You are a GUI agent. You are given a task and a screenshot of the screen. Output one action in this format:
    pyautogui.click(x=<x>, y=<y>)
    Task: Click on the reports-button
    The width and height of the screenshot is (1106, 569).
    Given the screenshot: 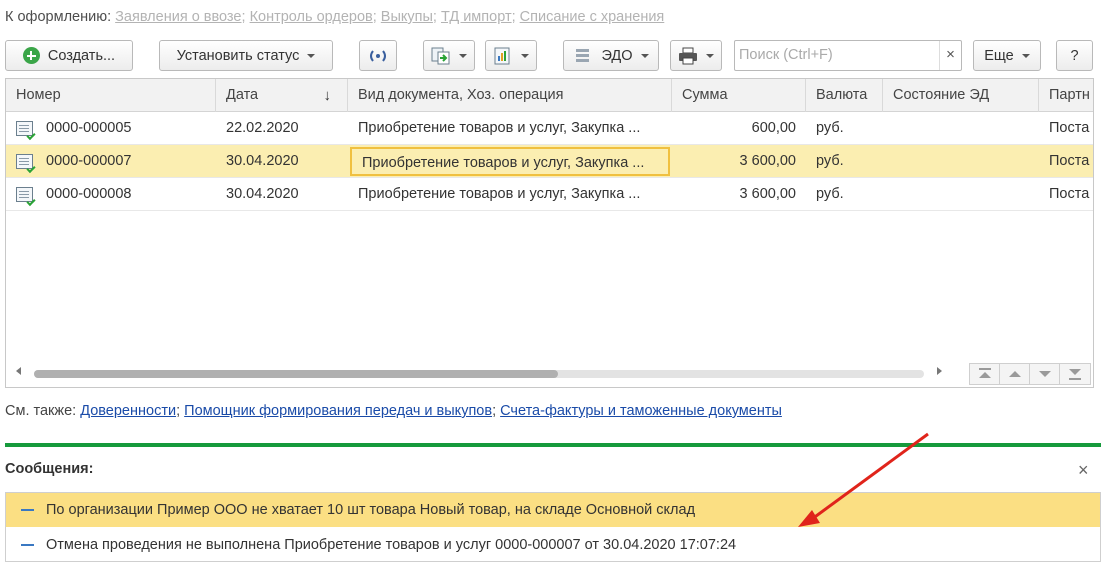 What is the action you would take?
    pyautogui.click(x=511, y=55)
    